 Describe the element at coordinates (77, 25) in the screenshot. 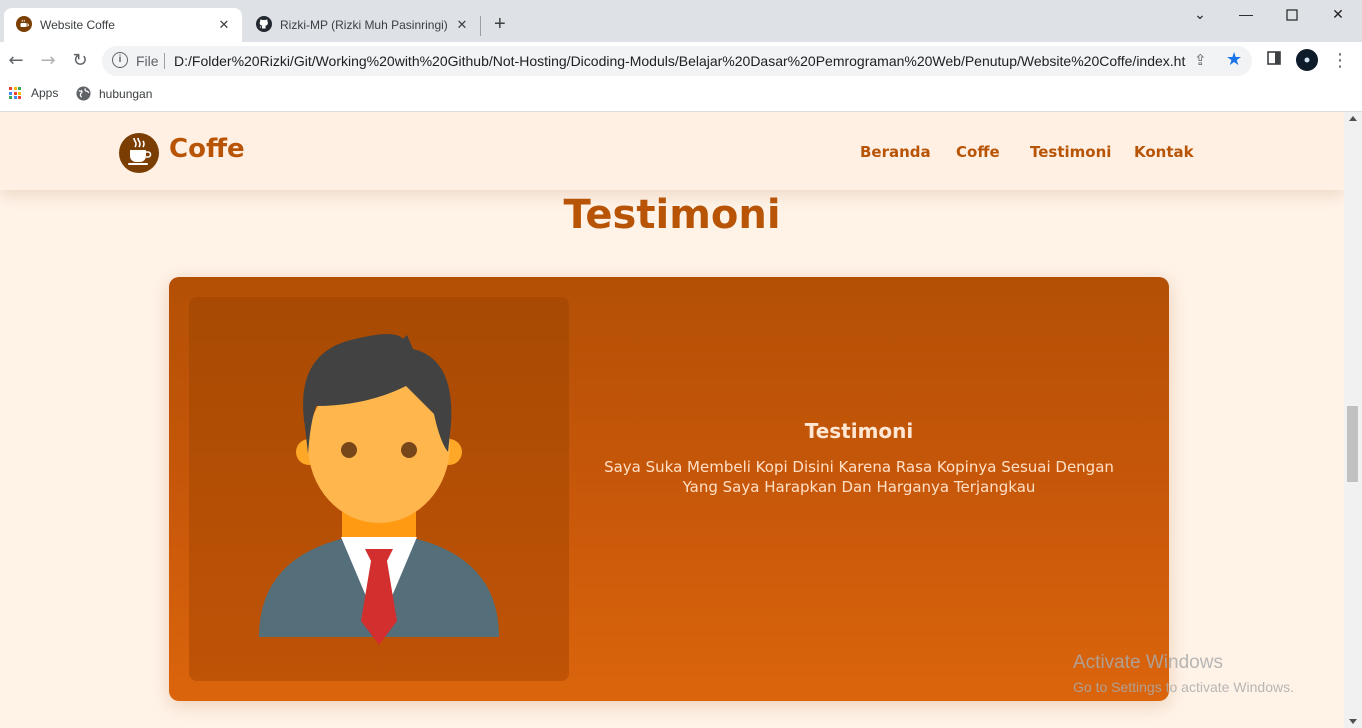

I see `tab-title: Website Coffe` at that location.